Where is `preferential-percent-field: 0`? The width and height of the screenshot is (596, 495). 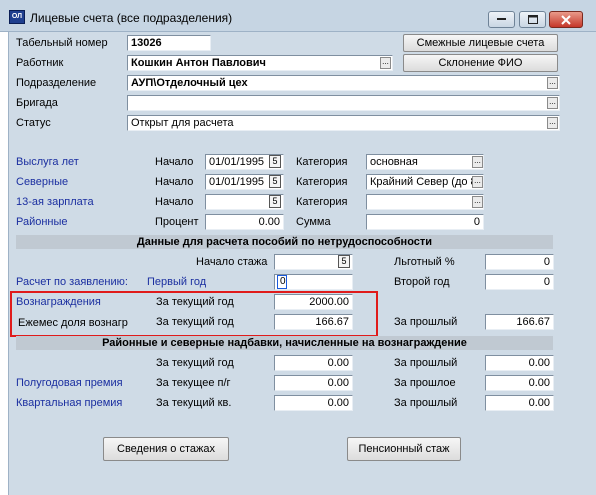 preferential-percent-field: 0 is located at coordinates (519, 262).